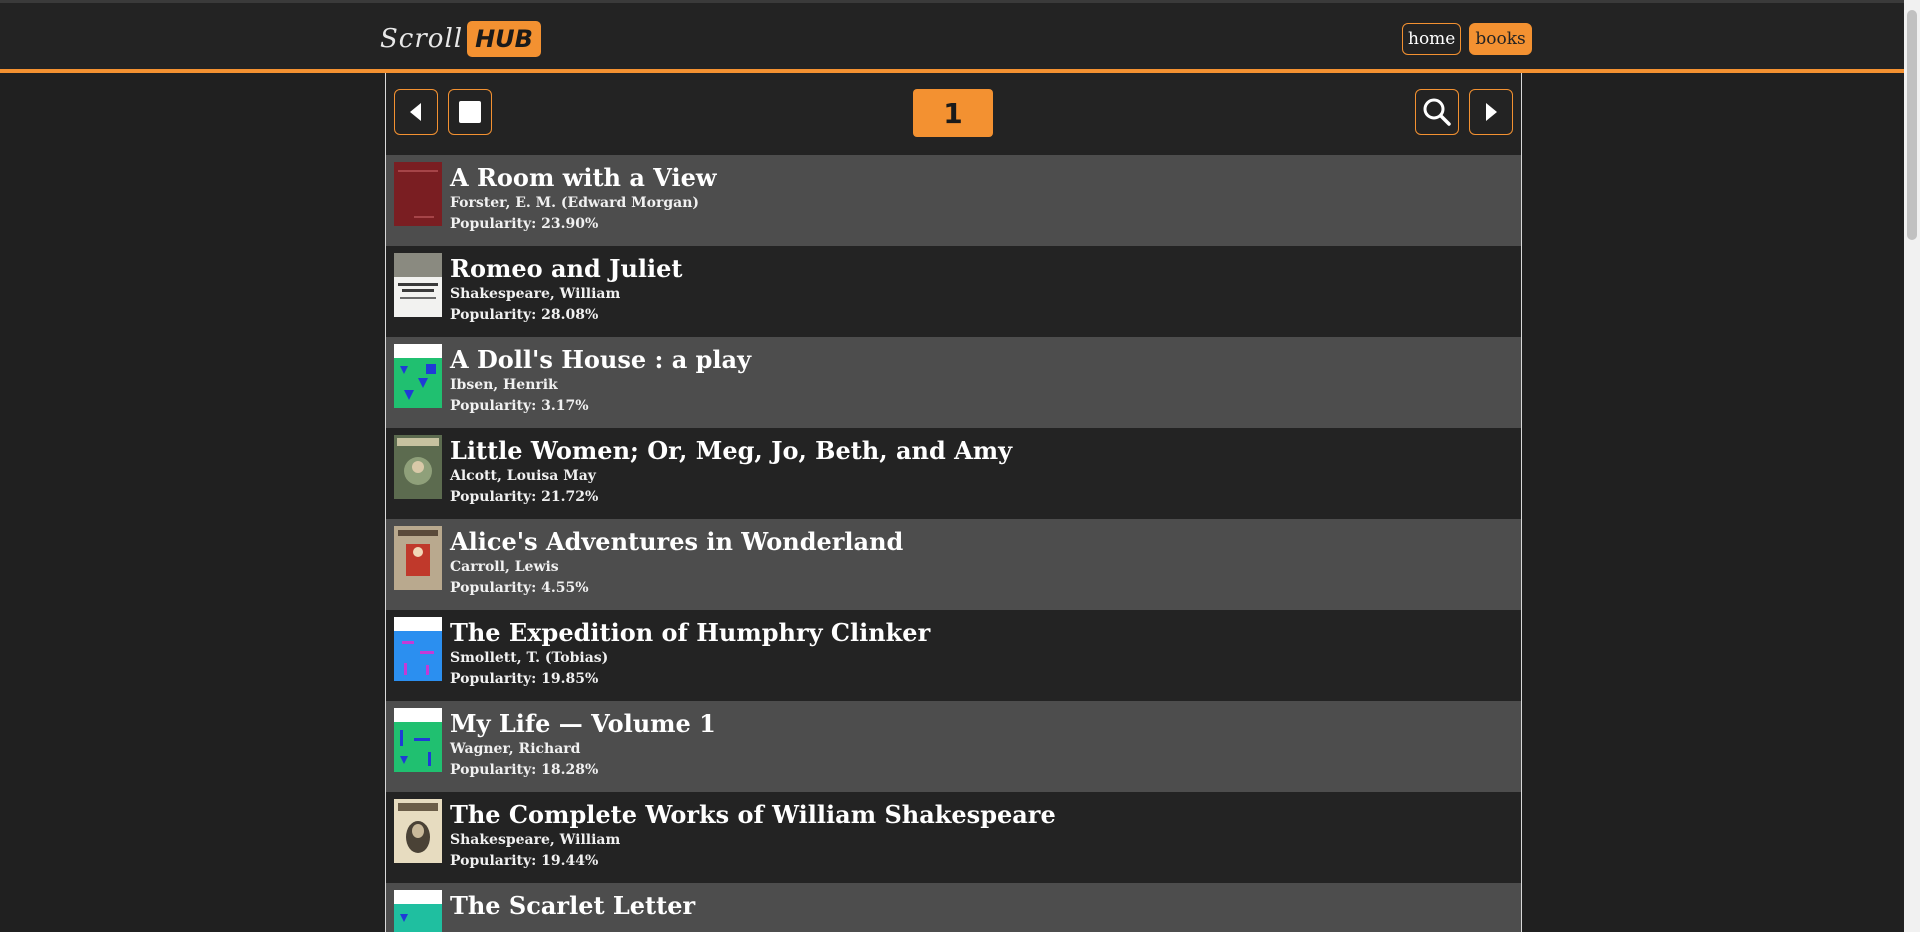 The height and width of the screenshot is (932, 1920). I want to click on book-info: The Scarlet Letter, so click(572, 906).